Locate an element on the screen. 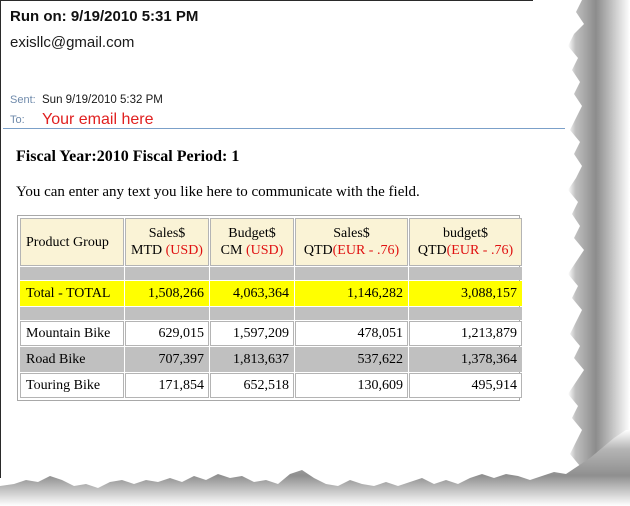 The width and height of the screenshot is (630, 506). cell-budget-cm: 652,518 is located at coordinates (252, 385).